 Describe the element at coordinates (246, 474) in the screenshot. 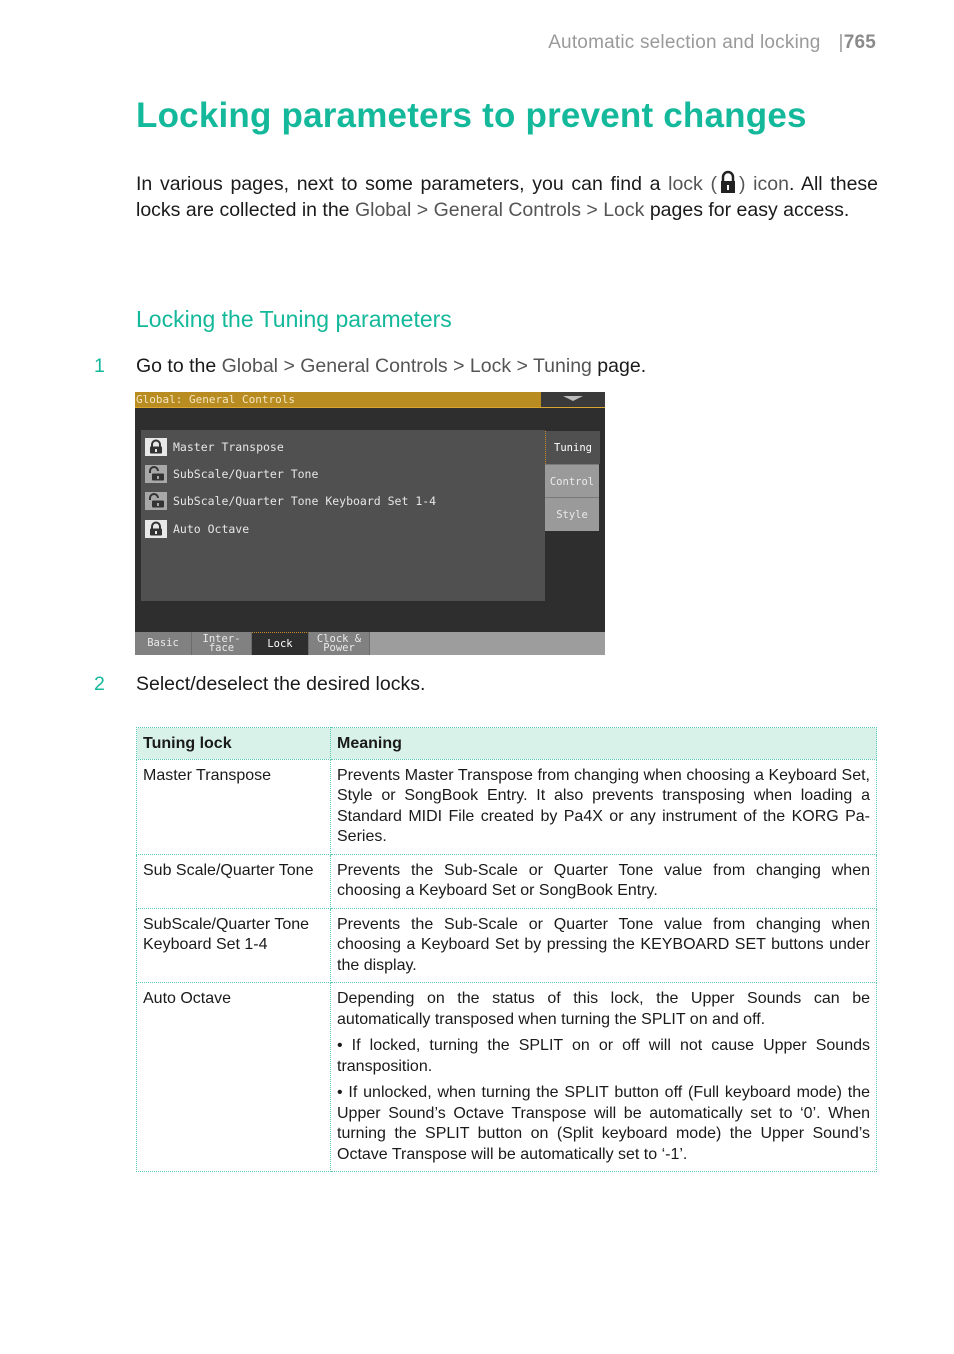

I see `lock-label: SubScale/Quarter Tone` at that location.